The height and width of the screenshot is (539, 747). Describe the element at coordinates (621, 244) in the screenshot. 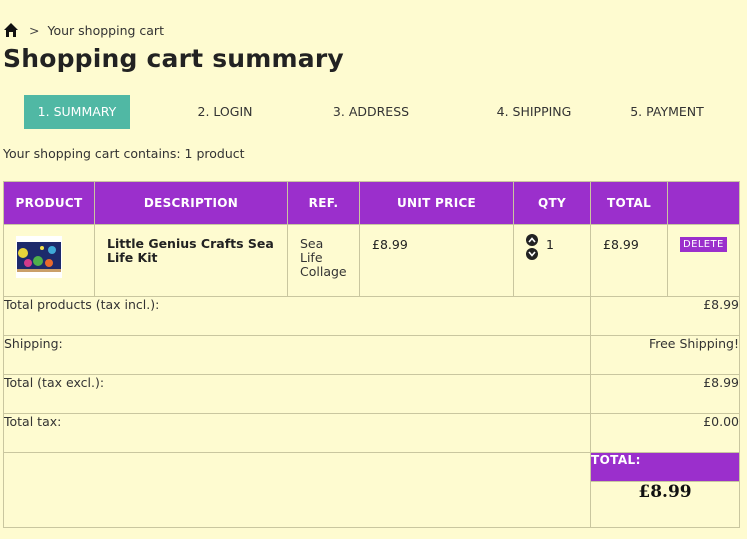

I see `line-total: £8.99` at that location.